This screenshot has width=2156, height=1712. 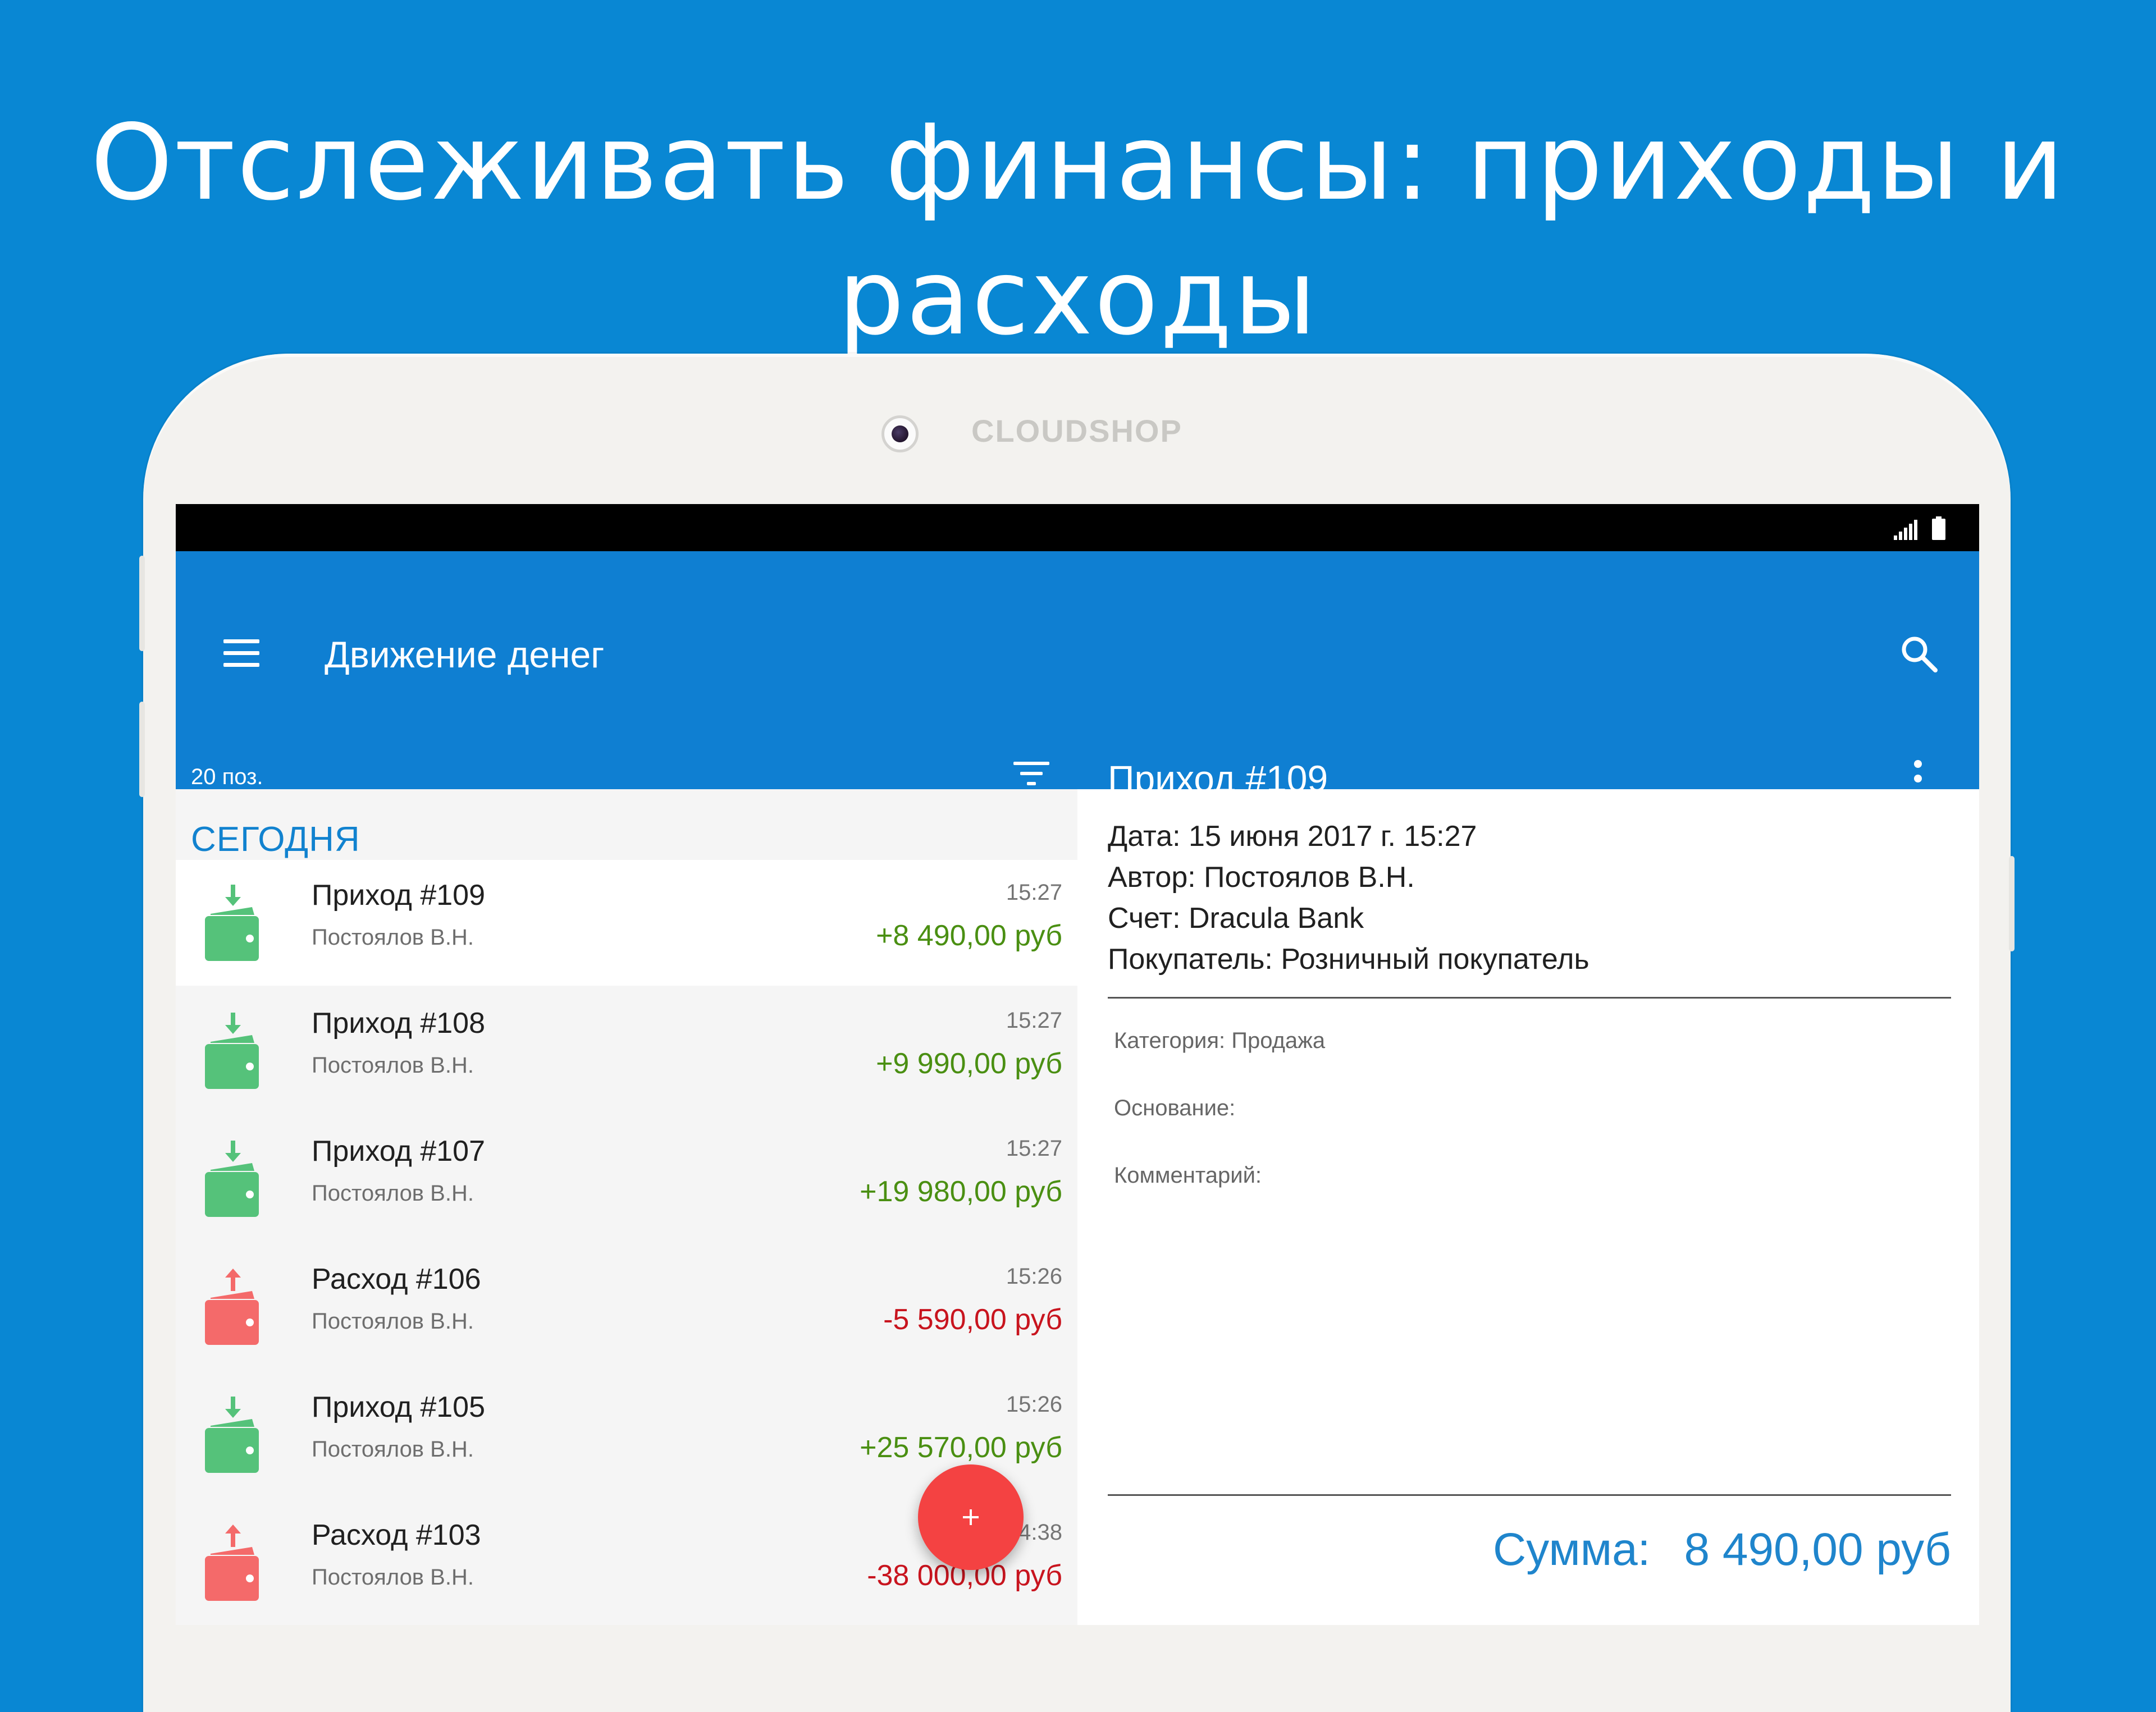 I want to click on section-header-today: СЕГОДНЯ, so click(x=275, y=839).